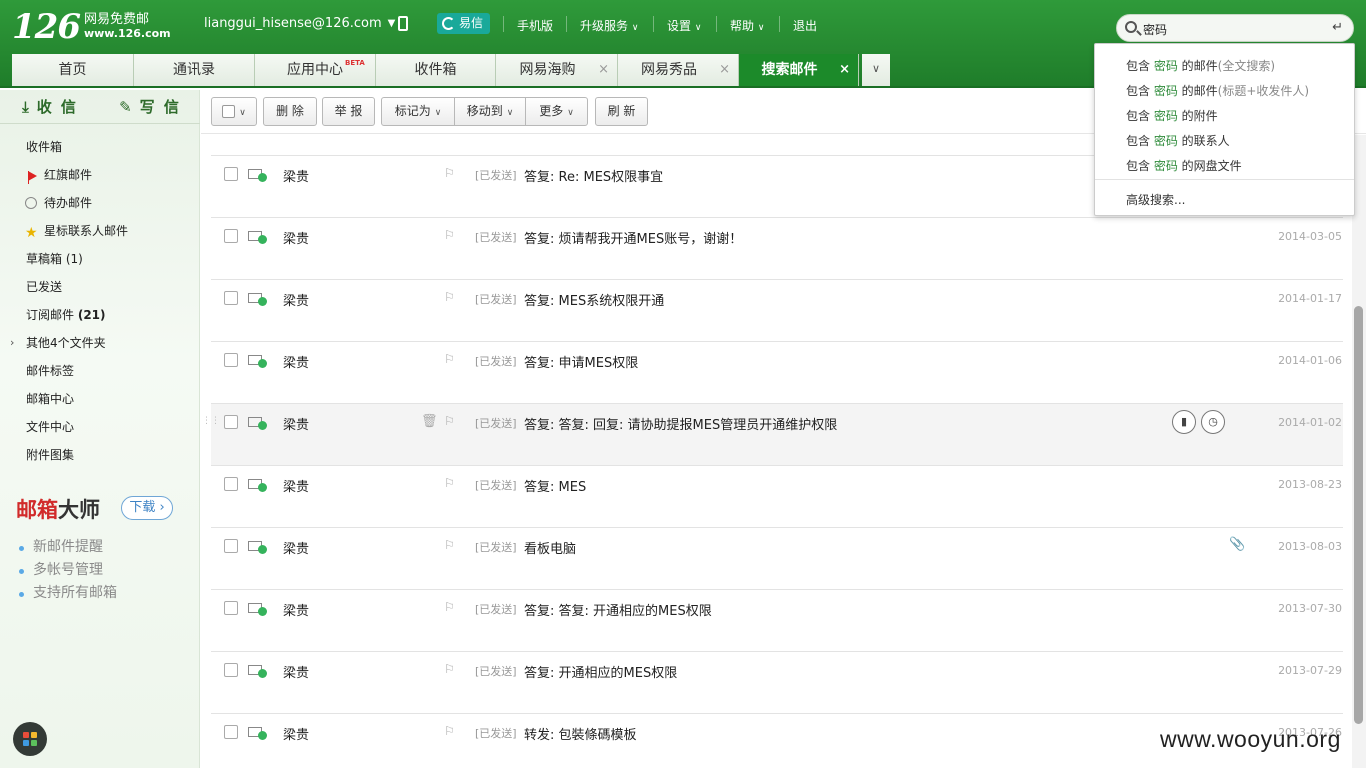 Image resolution: width=1366 pixels, height=768 pixels. What do you see at coordinates (1213, 422) in the screenshot?
I see `clock-icon: ◷` at bounding box center [1213, 422].